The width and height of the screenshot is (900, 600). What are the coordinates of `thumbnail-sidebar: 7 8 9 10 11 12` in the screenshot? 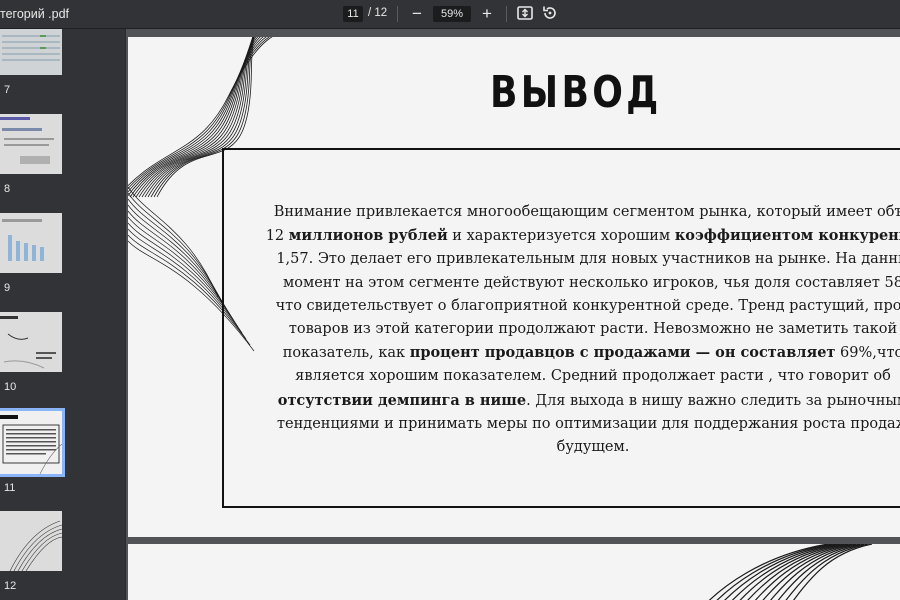 It's located at (63, 314).